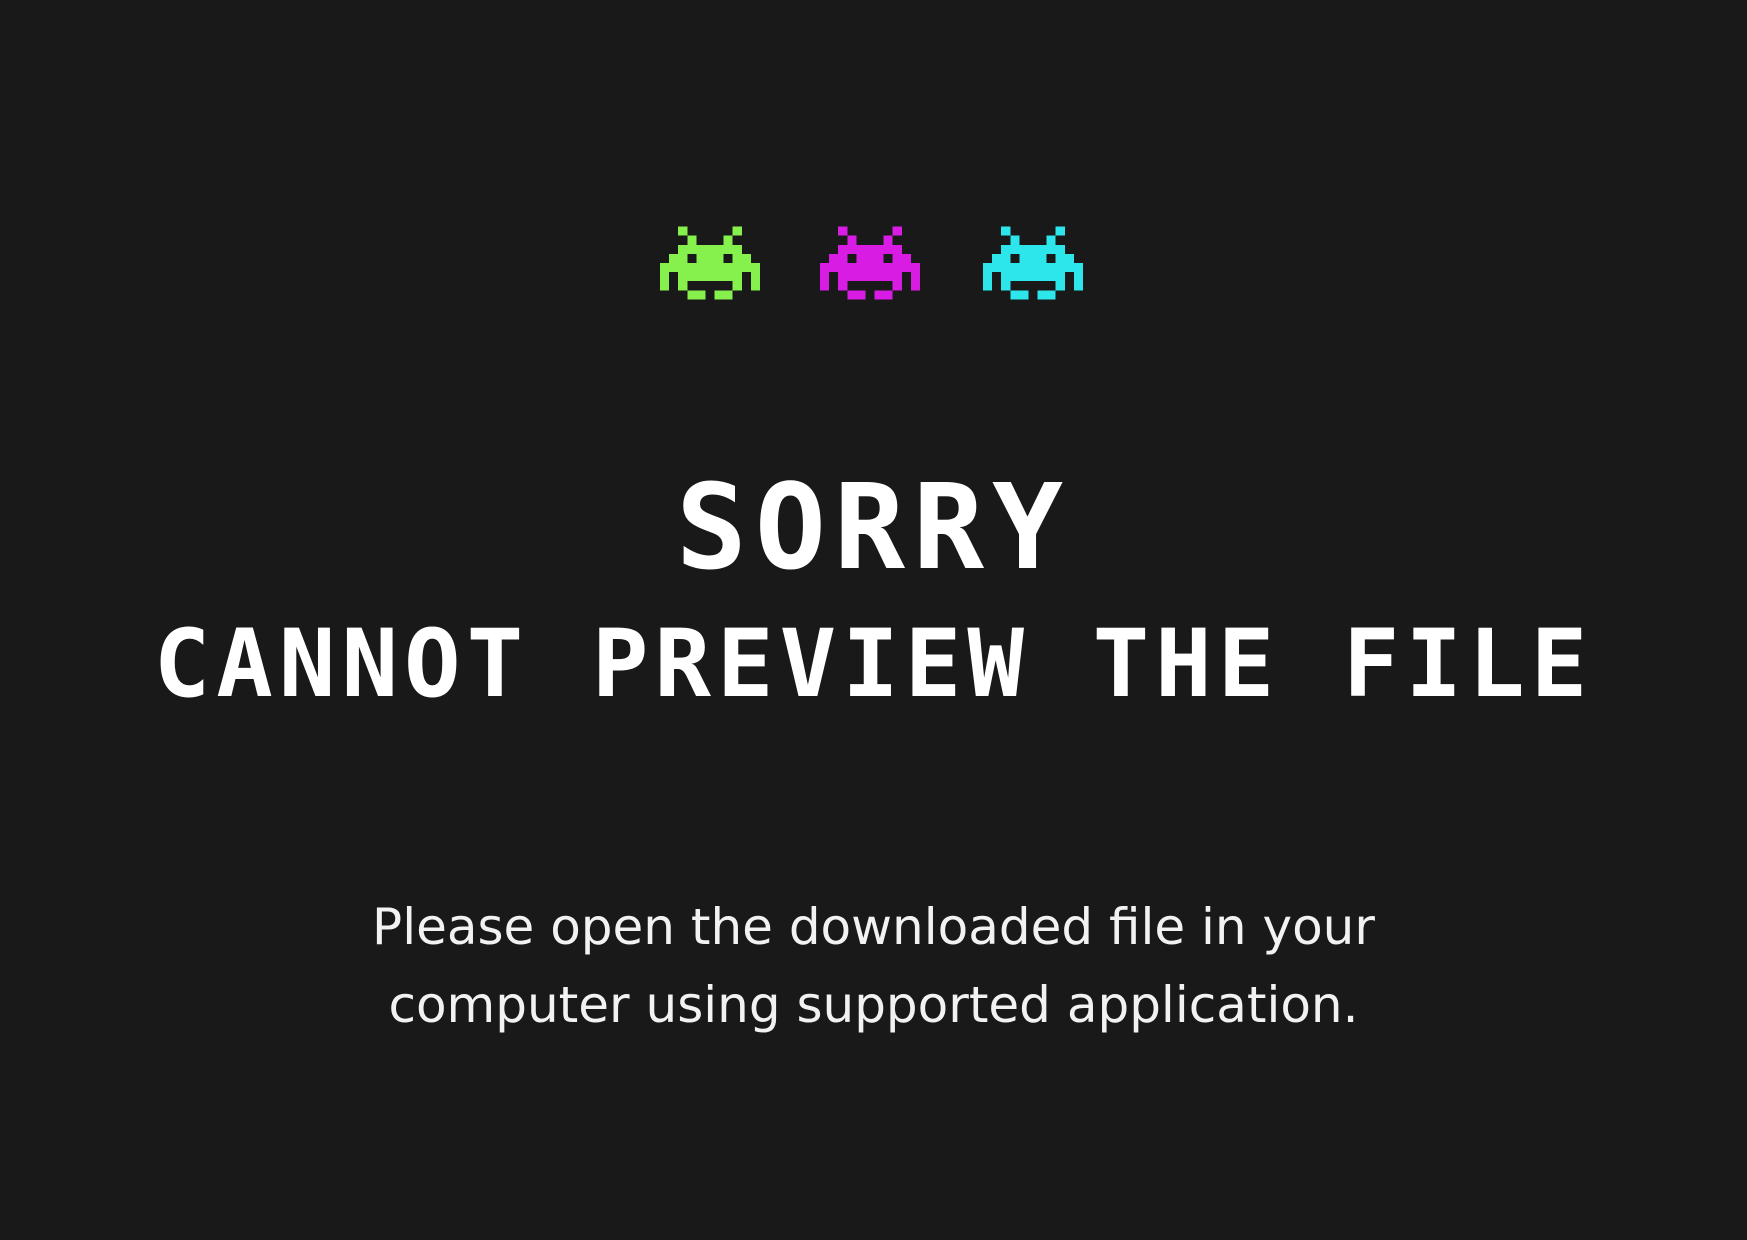 The height and width of the screenshot is (1240, 1747). What do you see at coordinates (870, 263) in the screenshot?
I see `magenta-invader-icon` at bounding box center [870, 263].